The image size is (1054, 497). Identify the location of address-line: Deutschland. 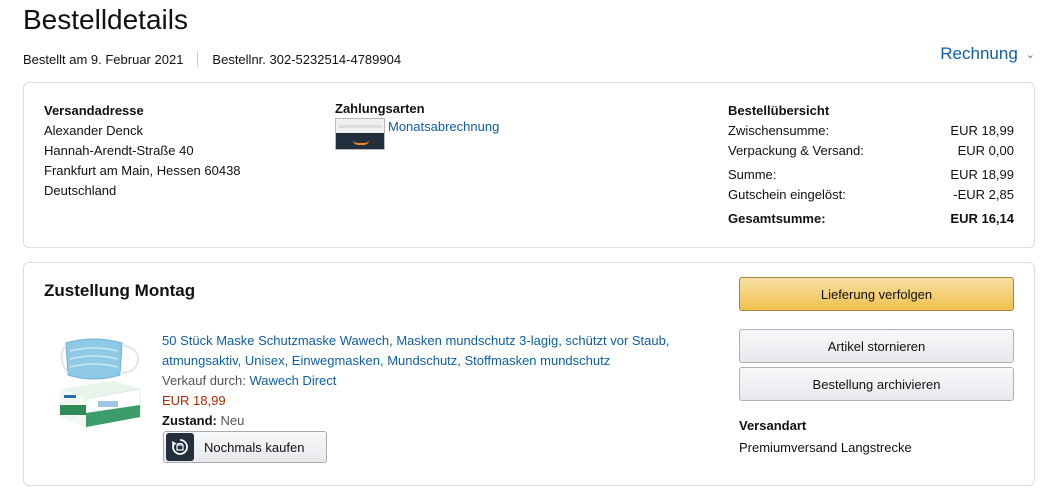
(80, 190).